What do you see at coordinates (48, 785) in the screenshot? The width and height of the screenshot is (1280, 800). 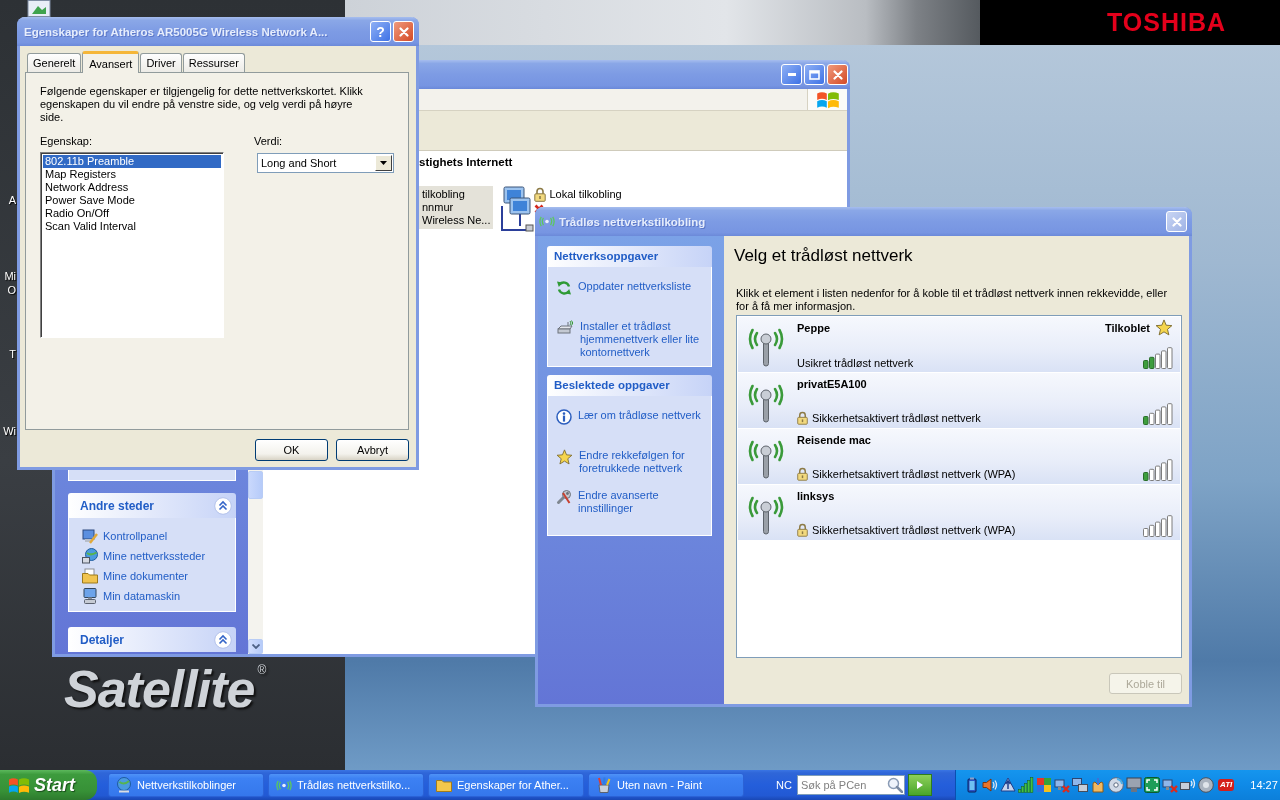 I see `start-button: Start` at bounding box center [48, 785].